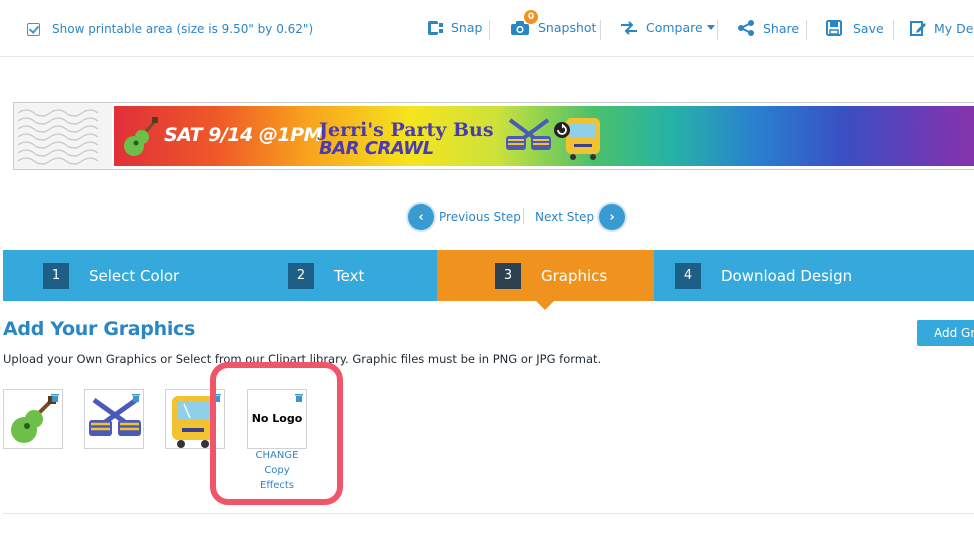  I want to click on share-button: Share, so click(768, 28).